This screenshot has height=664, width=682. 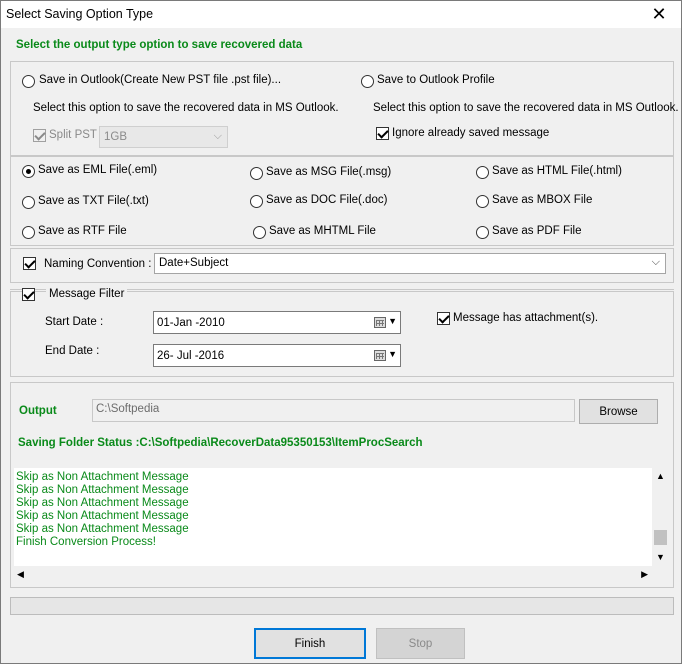 What do you see at coordinates (116, 137) in the screenshot?
I see `split-size-value: 1GB` at bounding box center [116, 137].